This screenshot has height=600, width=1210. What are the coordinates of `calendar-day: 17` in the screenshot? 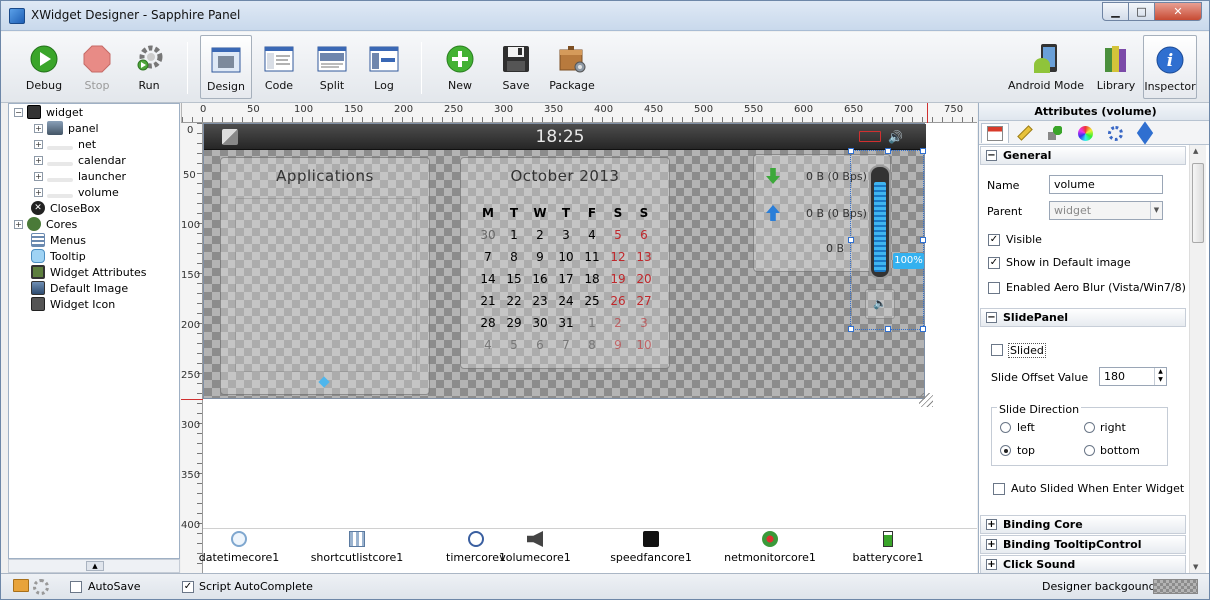 It's located at (566, 279).